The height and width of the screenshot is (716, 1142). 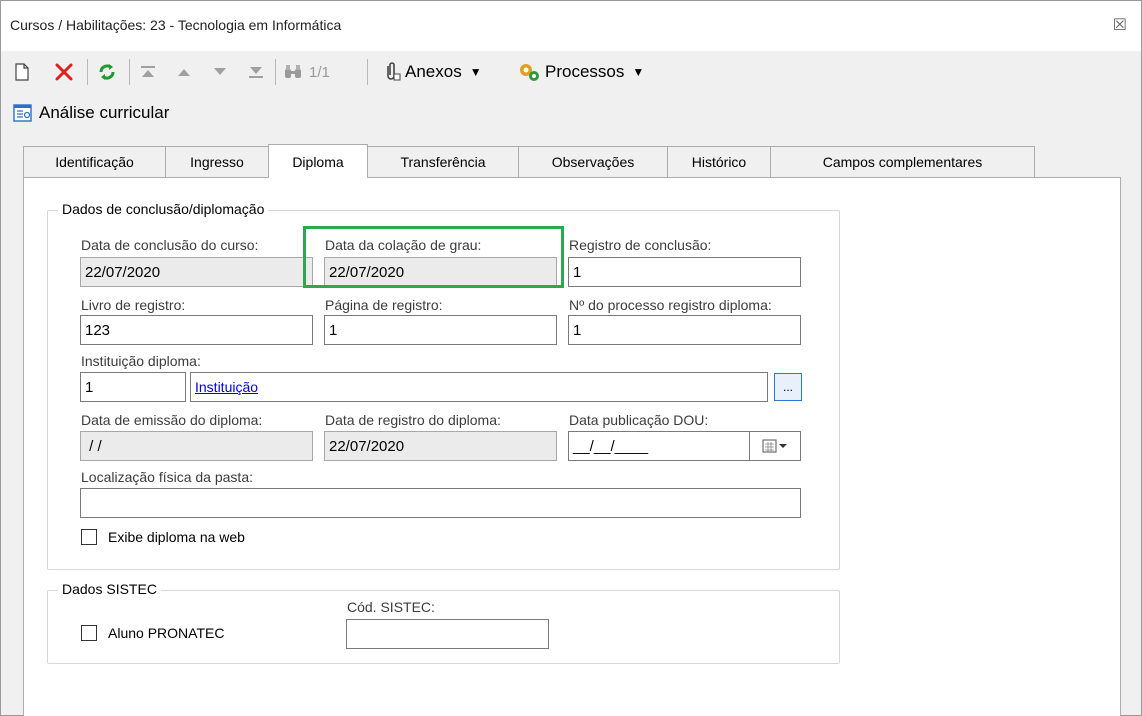 What do you see at coordinates (133, 387) in the screenshot?
I see `diploma-institution-code-field: 1` at bounding box center [133, 387].